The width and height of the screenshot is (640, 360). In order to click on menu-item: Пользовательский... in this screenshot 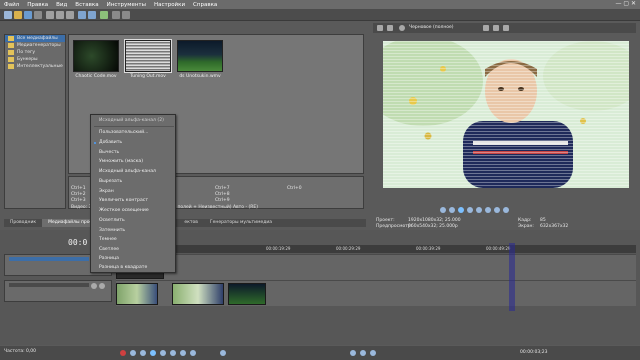, I will do `click(123, 132)`.